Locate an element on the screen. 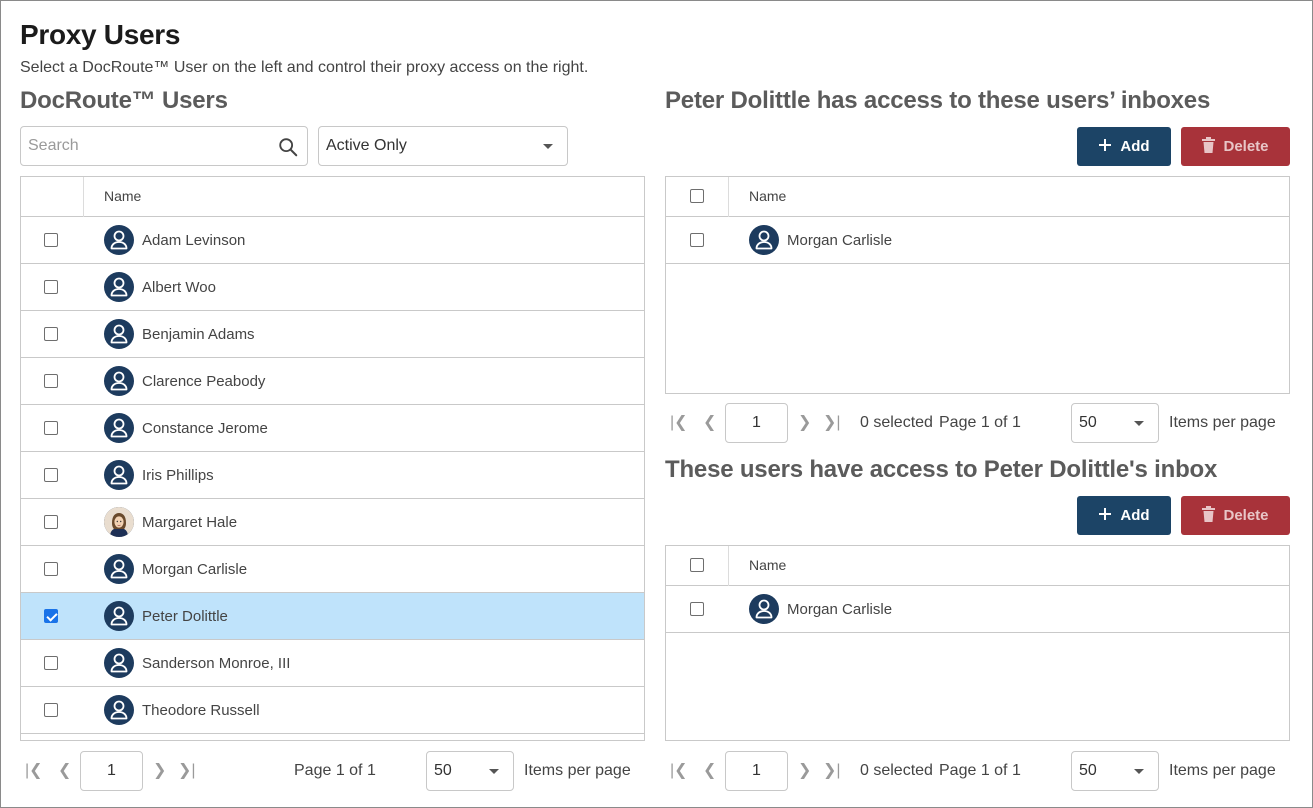 The image size is (1313, 808). user-name: Benjamin Adams is located at coordinates (198, 334).